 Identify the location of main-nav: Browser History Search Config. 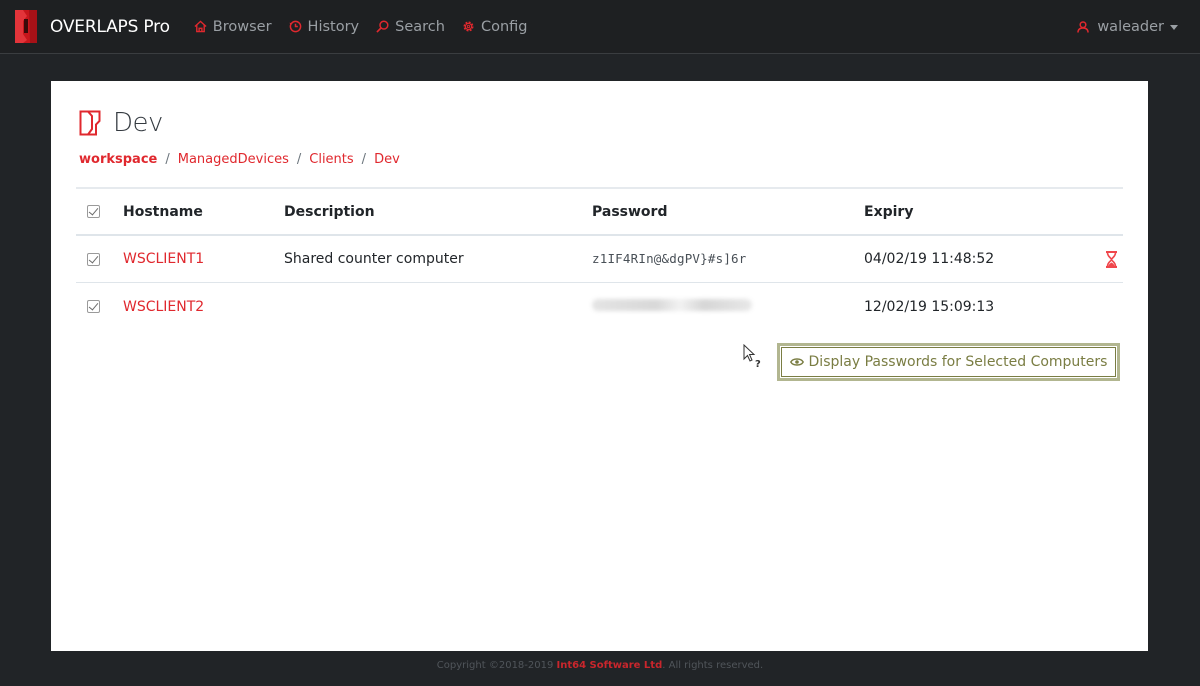
(369, 27).